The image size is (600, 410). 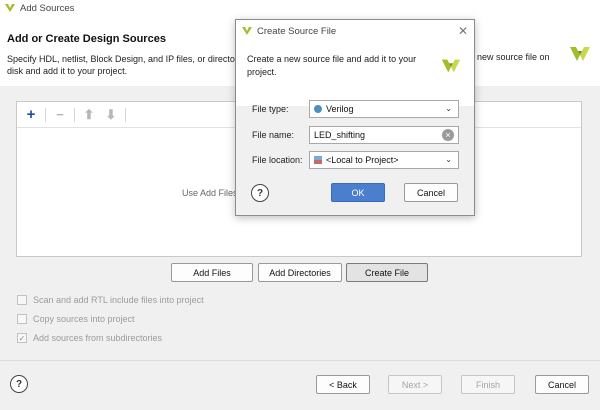 What do you see at coordinates (513, 57) in the screenshot?
I see `page-description-right: new source file on` at bounding box center [513, 57].